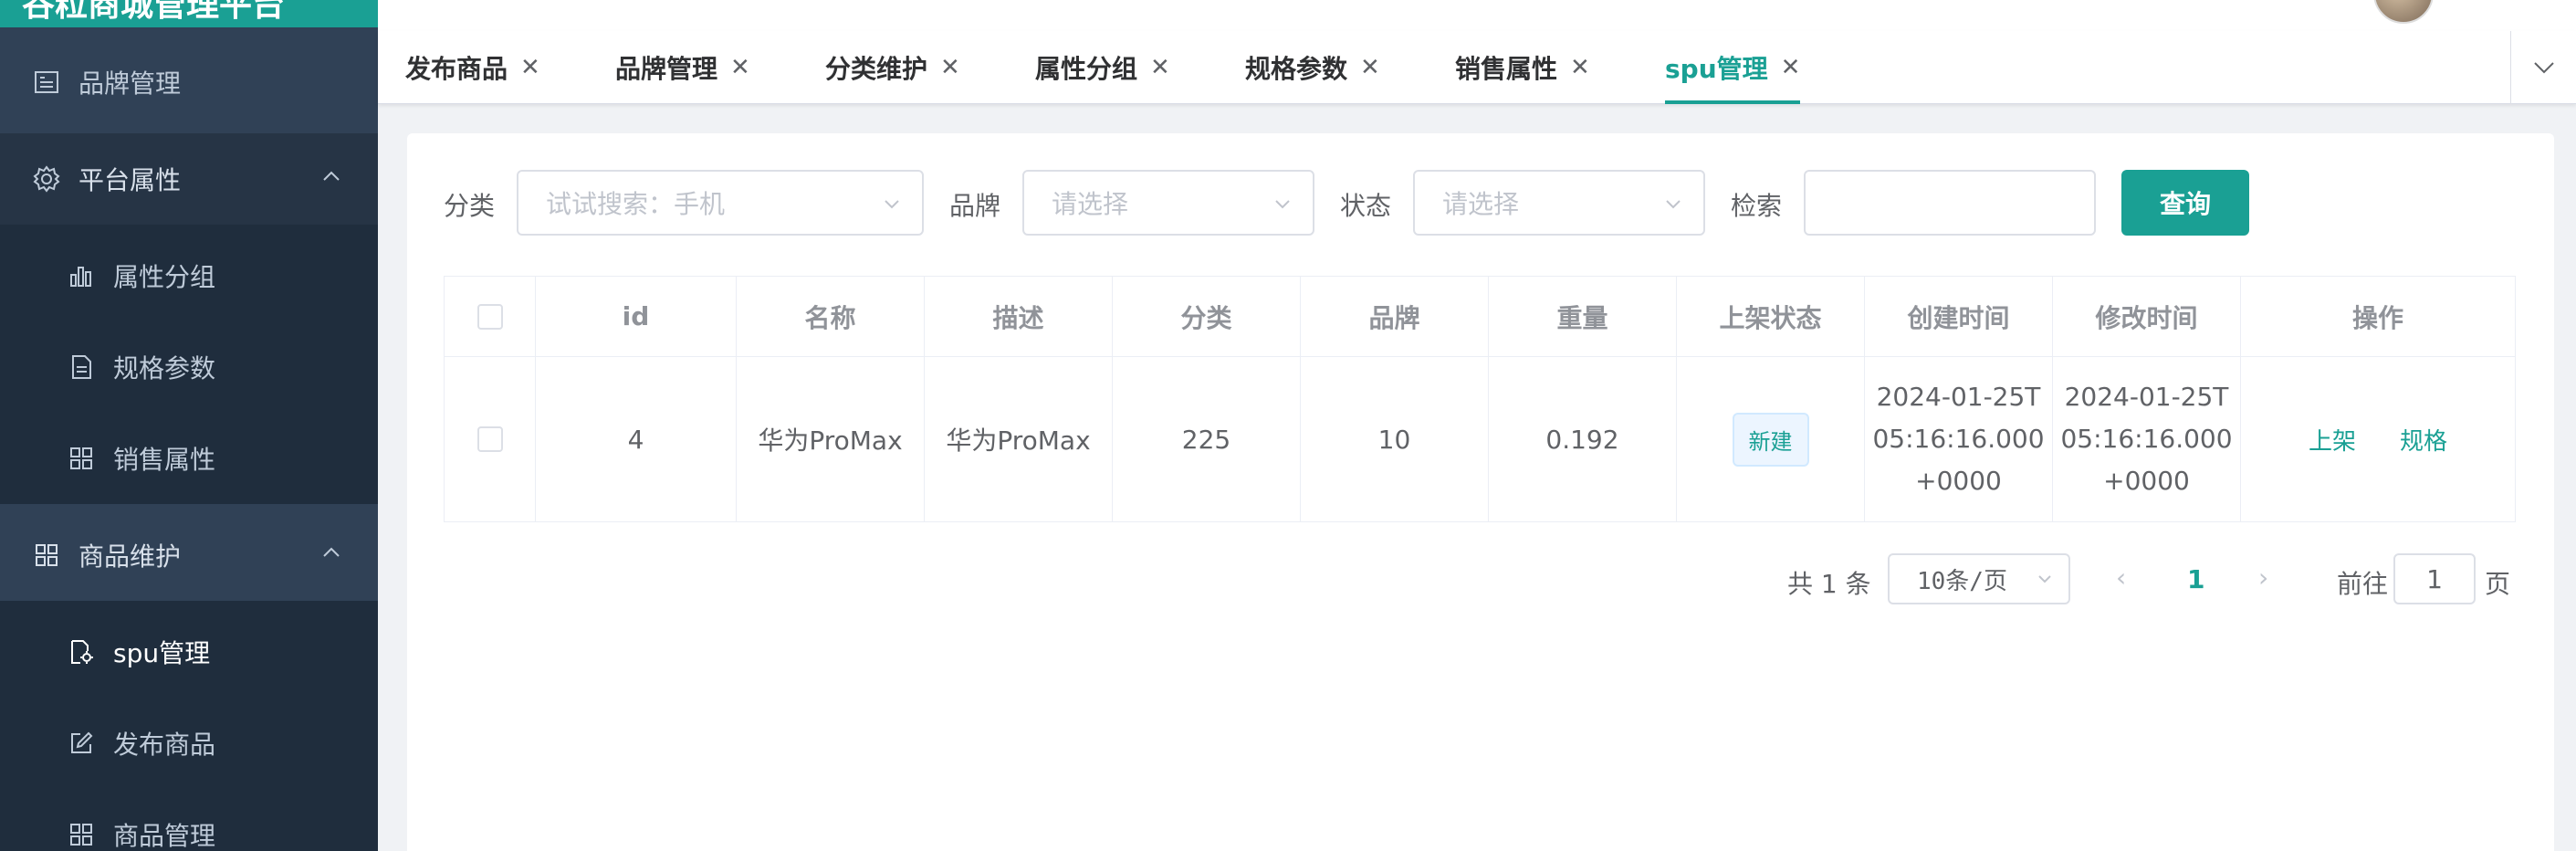  I want to click on next-page-icon: ›, so click(2263, 577).